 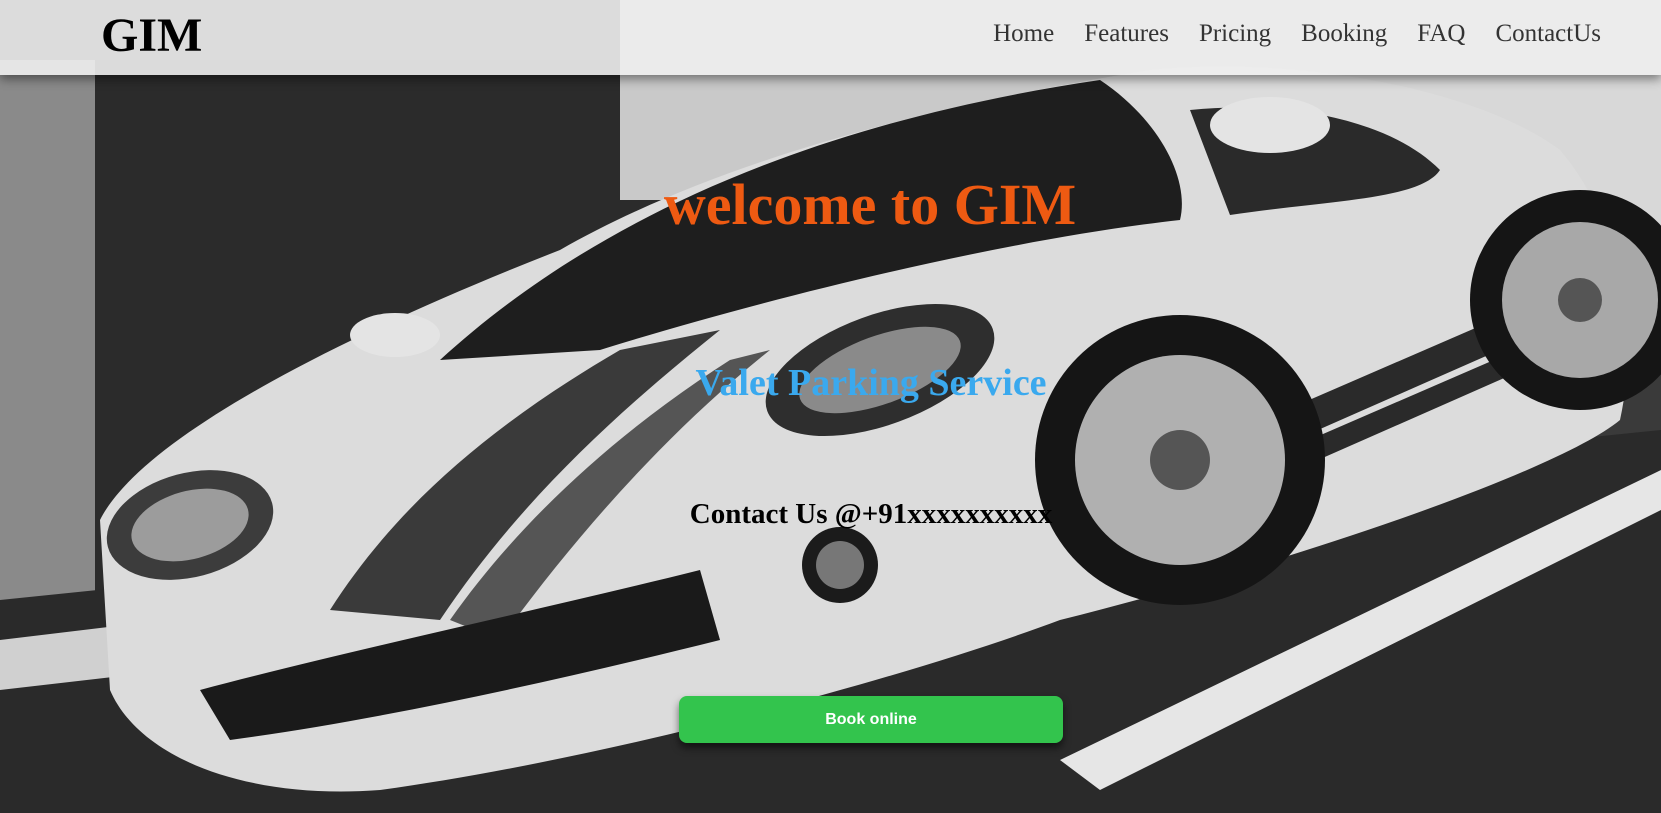 I want to click on nav-link-features: Features, so click(x=1126, y=33).